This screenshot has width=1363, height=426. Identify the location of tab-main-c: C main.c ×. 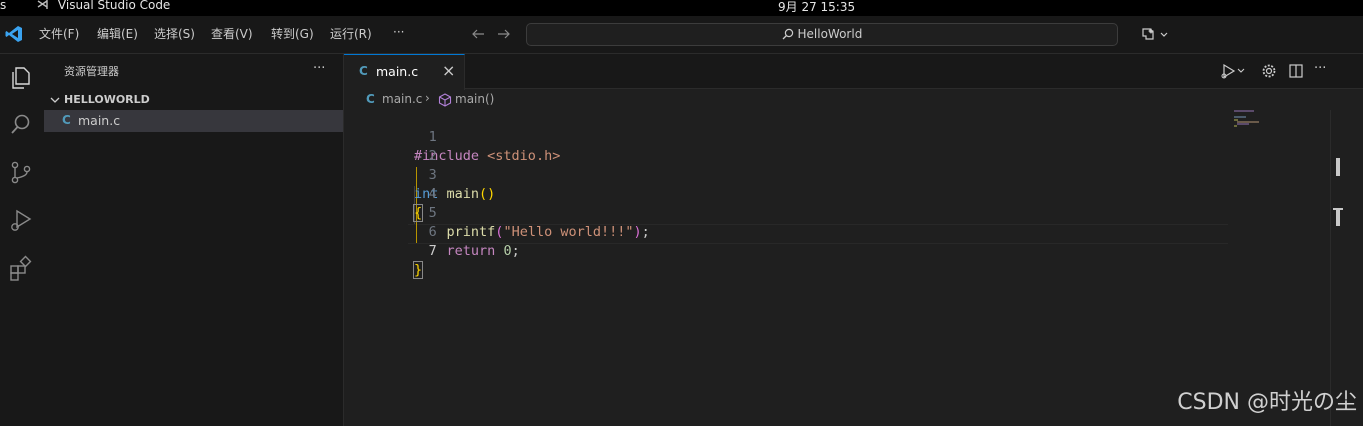
(404, 72).